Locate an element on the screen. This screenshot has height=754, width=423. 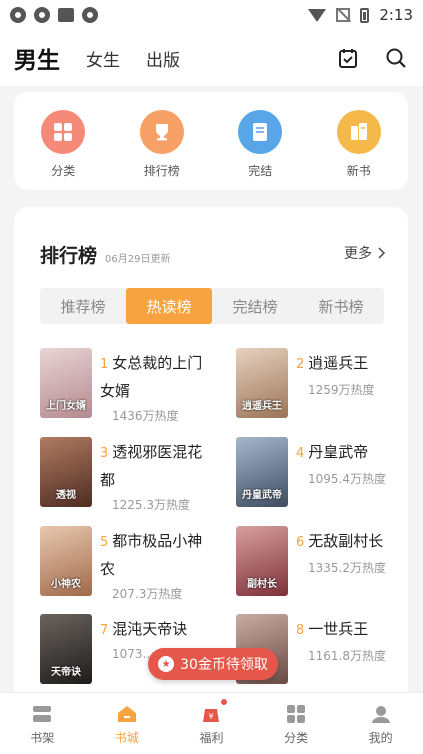
tab-hot-reading: 热读榜 is located at coordinates (169, 306).